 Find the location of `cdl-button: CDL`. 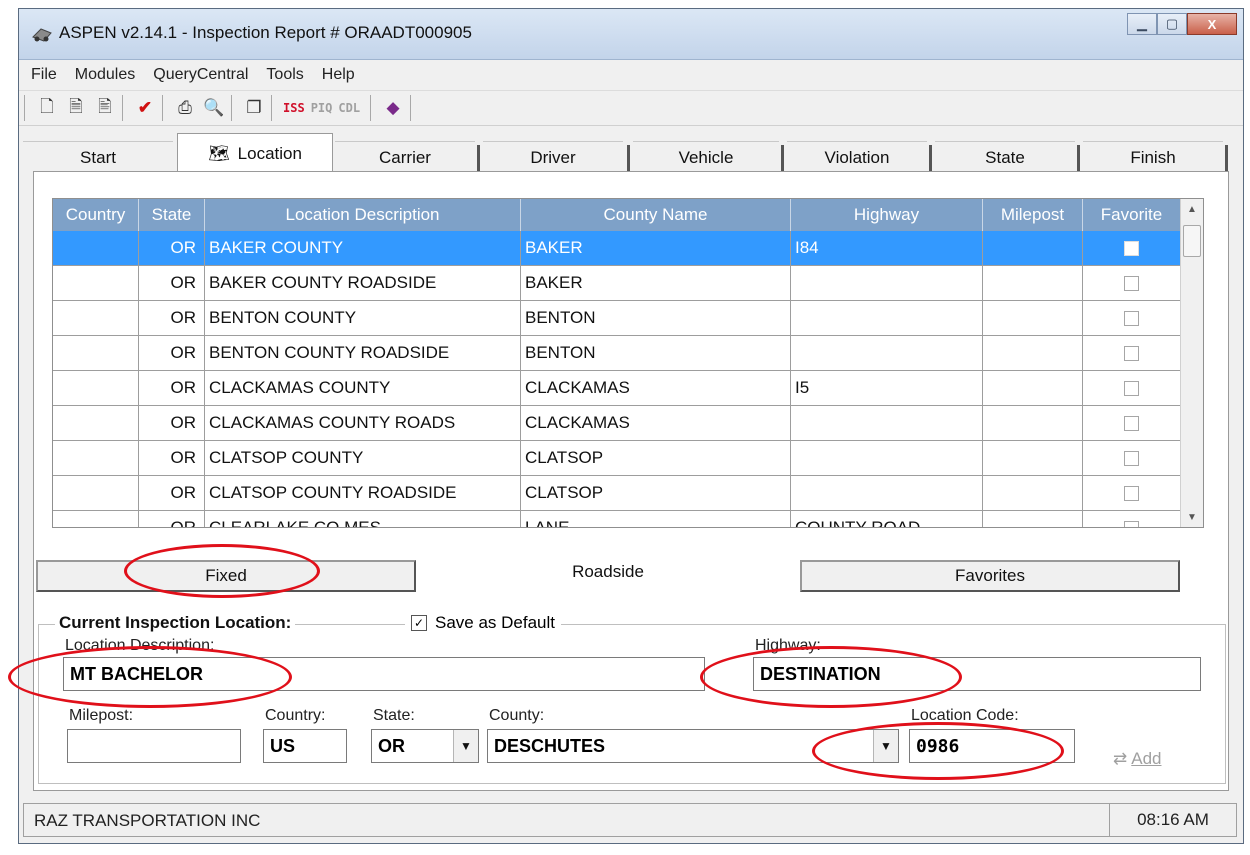

cdl-button: CDL is located at coordinates (349, 108).